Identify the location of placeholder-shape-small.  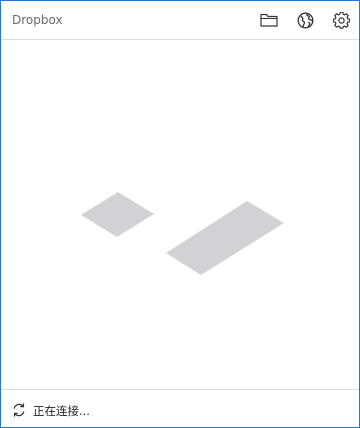
(117, 214).